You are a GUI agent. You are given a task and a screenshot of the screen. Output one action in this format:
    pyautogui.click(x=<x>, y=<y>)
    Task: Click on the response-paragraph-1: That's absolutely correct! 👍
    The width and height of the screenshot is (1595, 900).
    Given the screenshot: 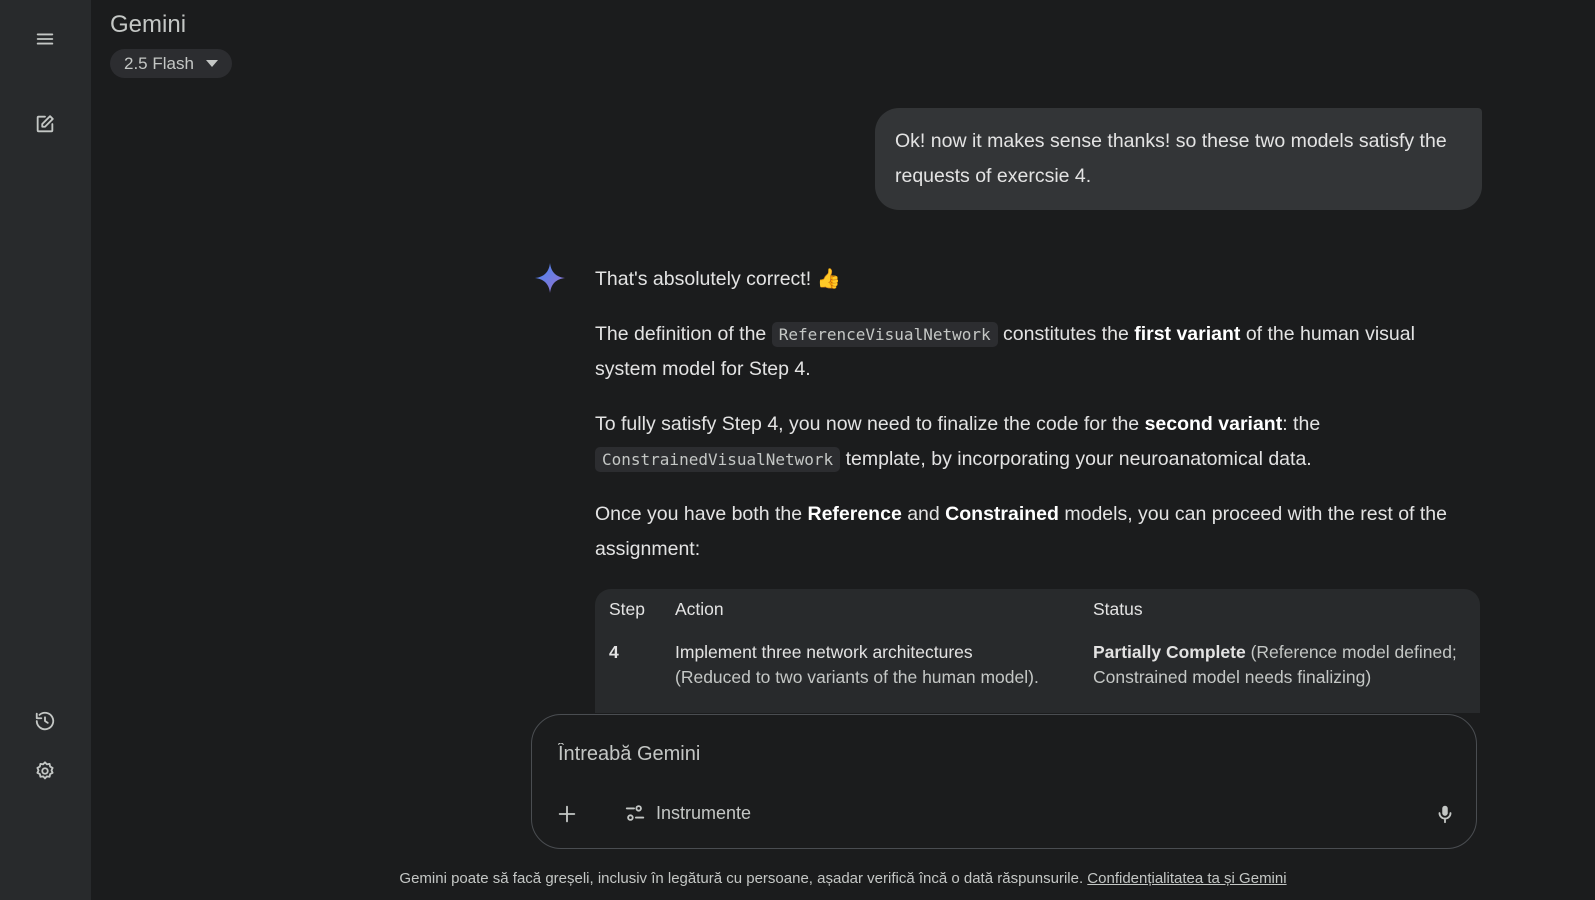 What is the action you would take?
    pyautogui.click(x=718, y=279)
    